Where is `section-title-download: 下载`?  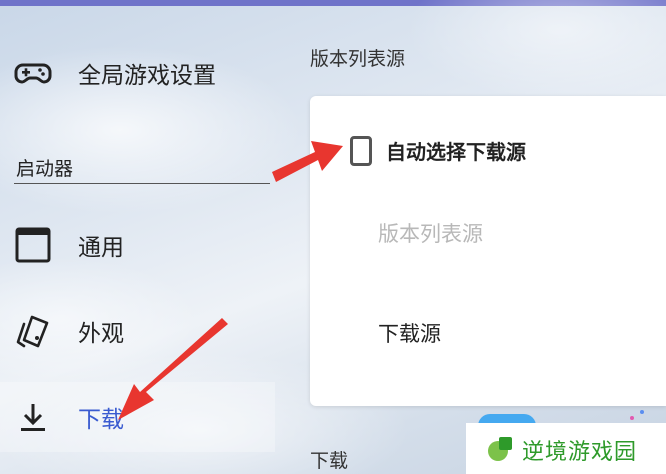
section-title-download: 下载 is located at coordinates (329, 461).